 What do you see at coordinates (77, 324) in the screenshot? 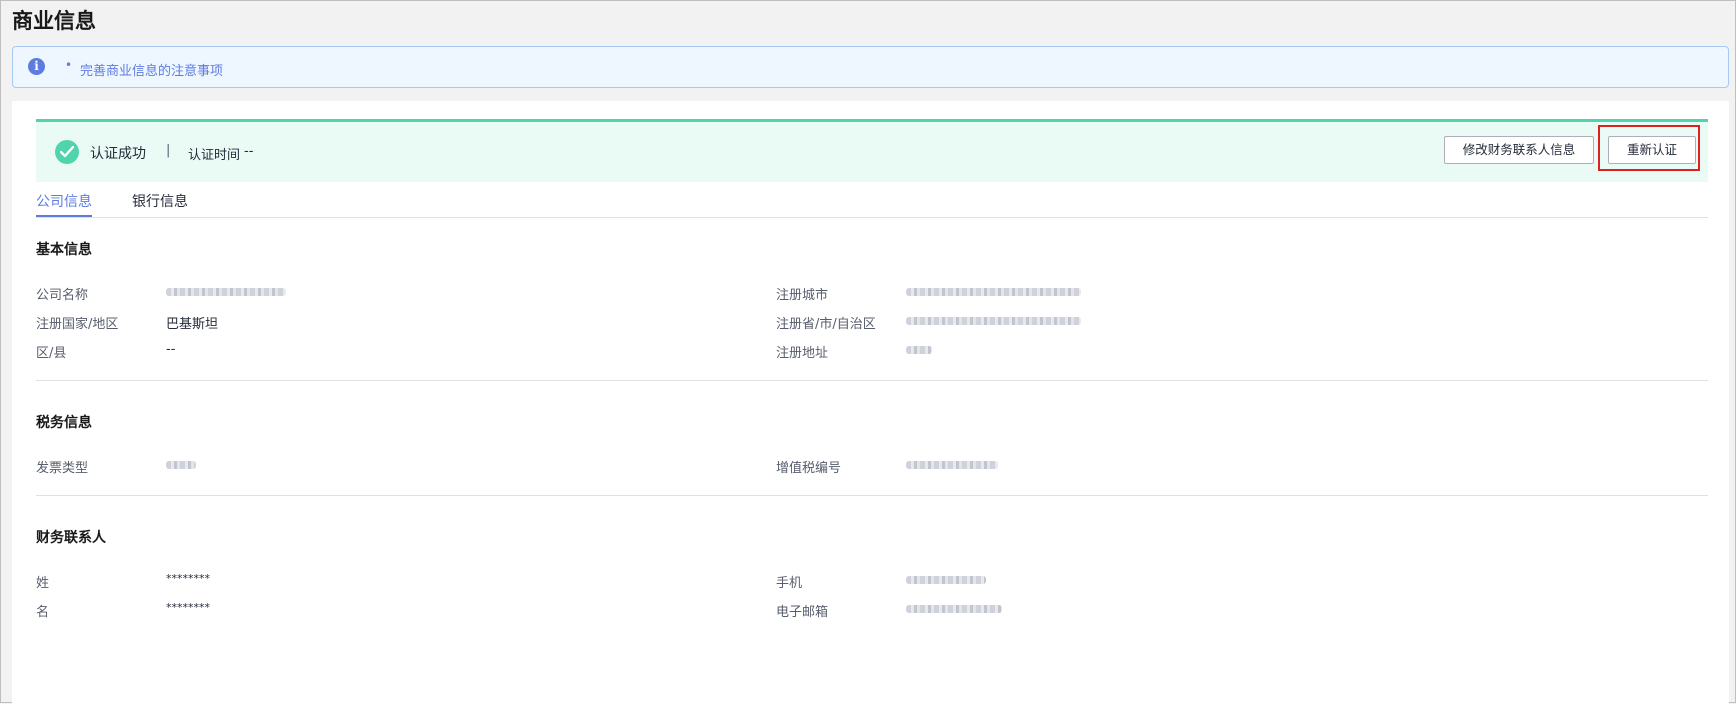
I see `country-label: 注册国家/地区` at bounding box center [77, 324].